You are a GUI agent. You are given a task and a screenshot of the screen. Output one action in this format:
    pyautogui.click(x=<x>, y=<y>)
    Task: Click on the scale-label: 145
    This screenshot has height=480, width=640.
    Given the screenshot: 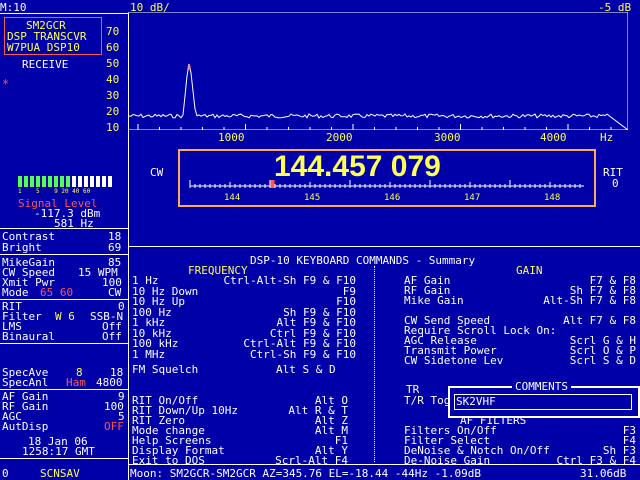 What is the action you would take?
    pyautogui.click(x=312, y=197)
    